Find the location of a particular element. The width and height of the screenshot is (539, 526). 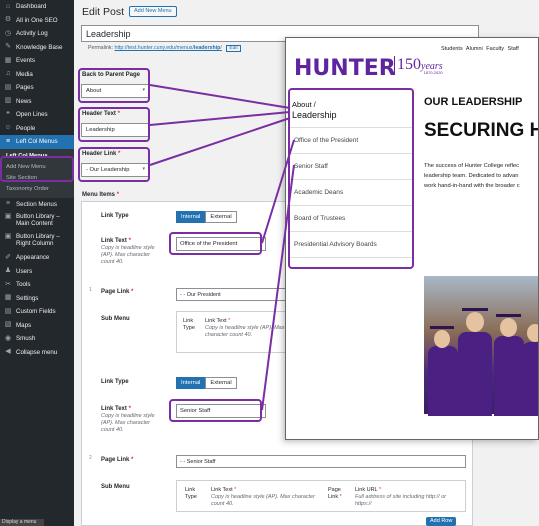

calendar-icon: ▦ is located at coordinates (8, 60).